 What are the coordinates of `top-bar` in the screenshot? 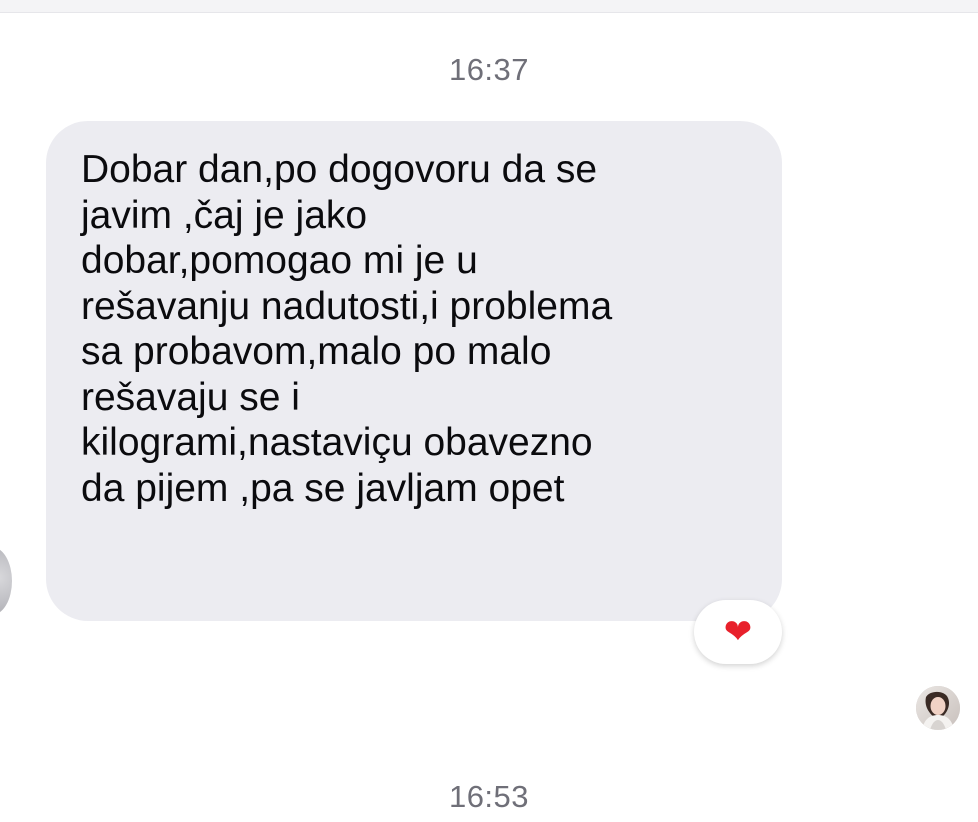 It's located at (489, 6).